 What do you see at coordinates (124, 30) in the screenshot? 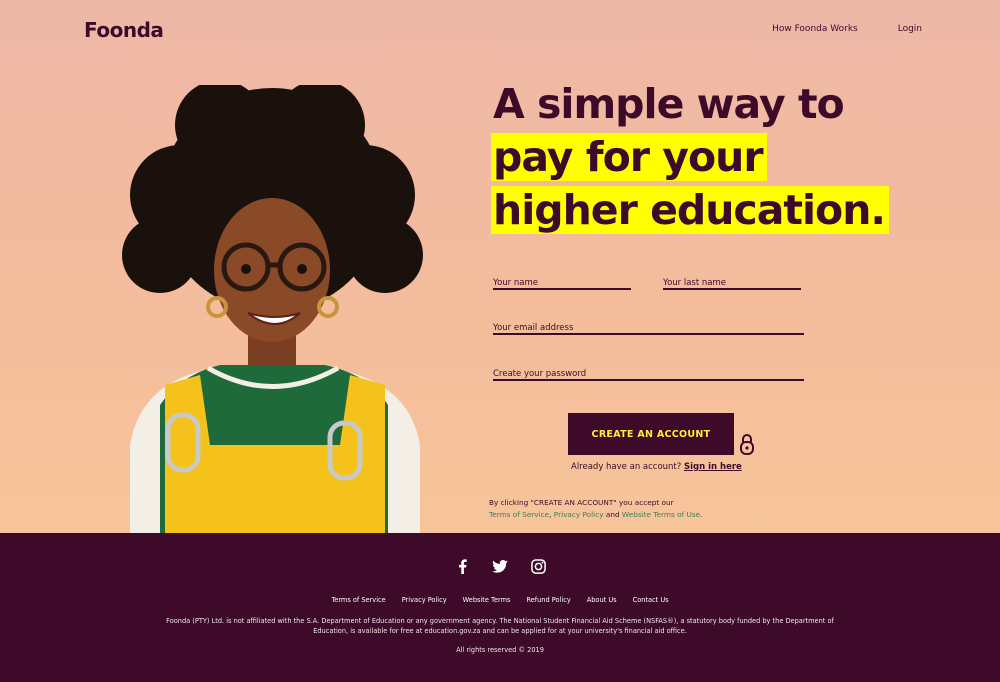
I see `foonda-logo: Foonda` at bounding box center [124, 30].